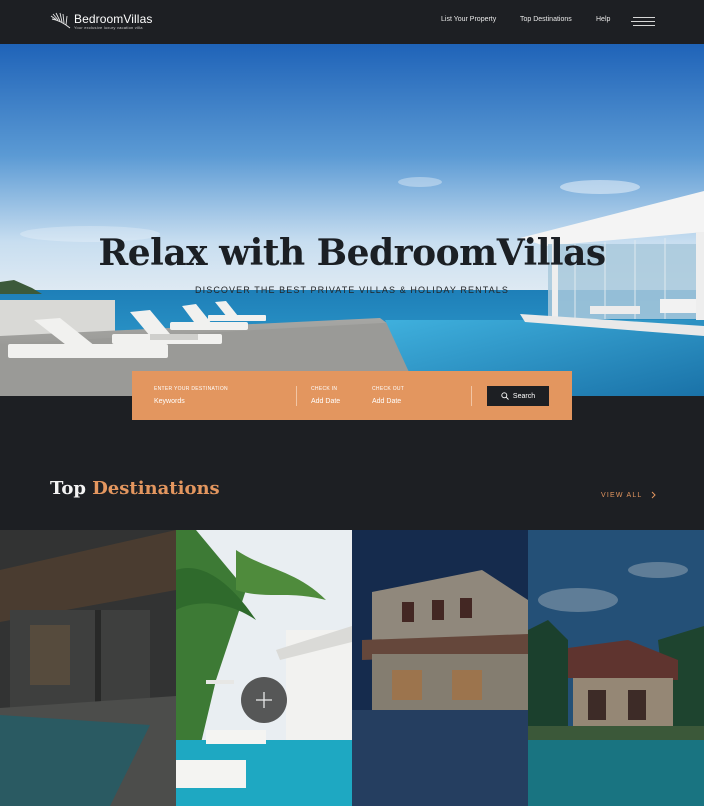 Image resolution: width=704 pixels, height=806 pixels. I want to click on section-title-accent: Destinations, so click(156, 488).